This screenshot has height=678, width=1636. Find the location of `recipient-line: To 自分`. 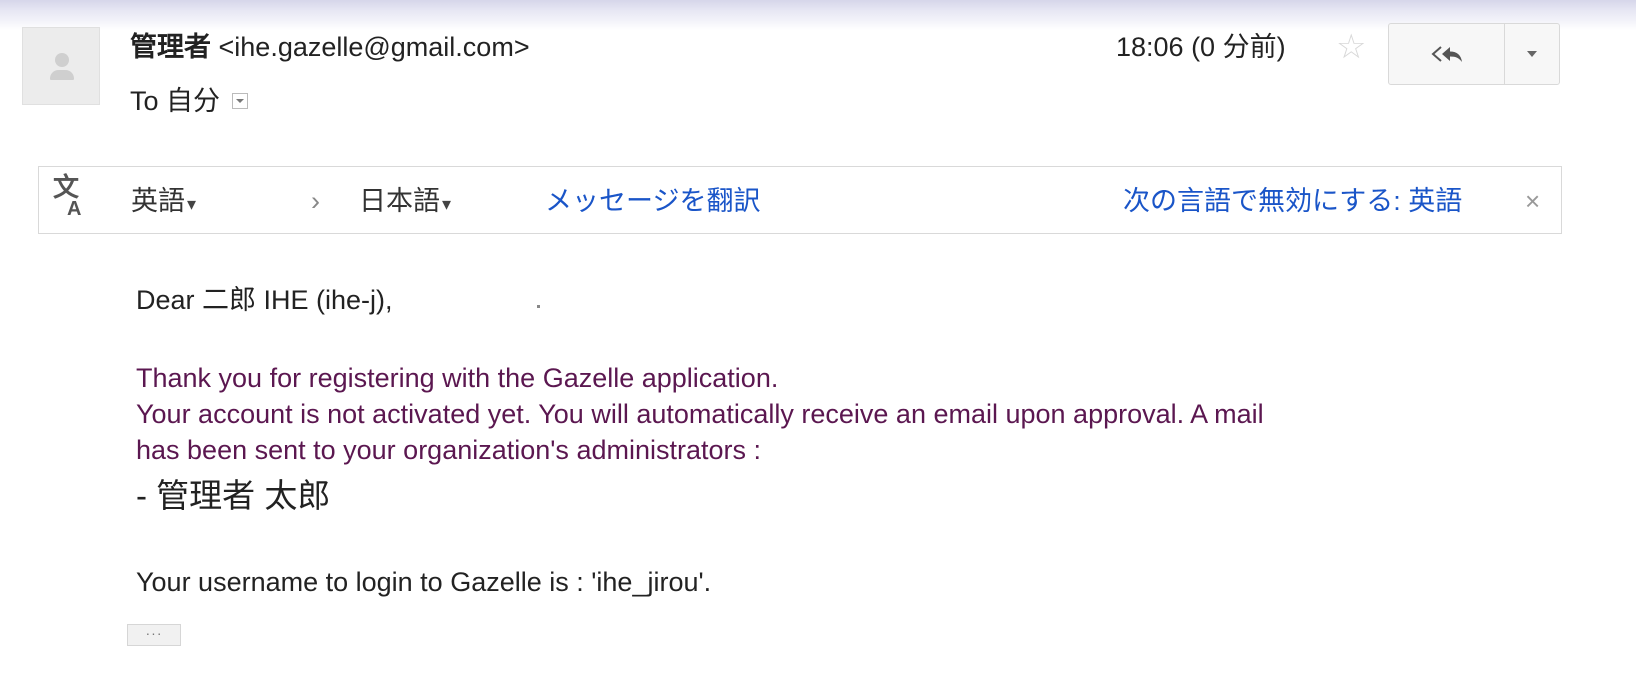

recipient-line: To 自分 is located at coordinates (189, 101).